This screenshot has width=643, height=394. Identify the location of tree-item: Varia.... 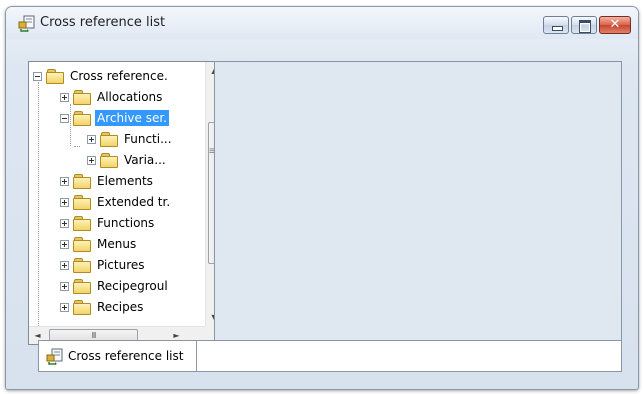
(127, 160).